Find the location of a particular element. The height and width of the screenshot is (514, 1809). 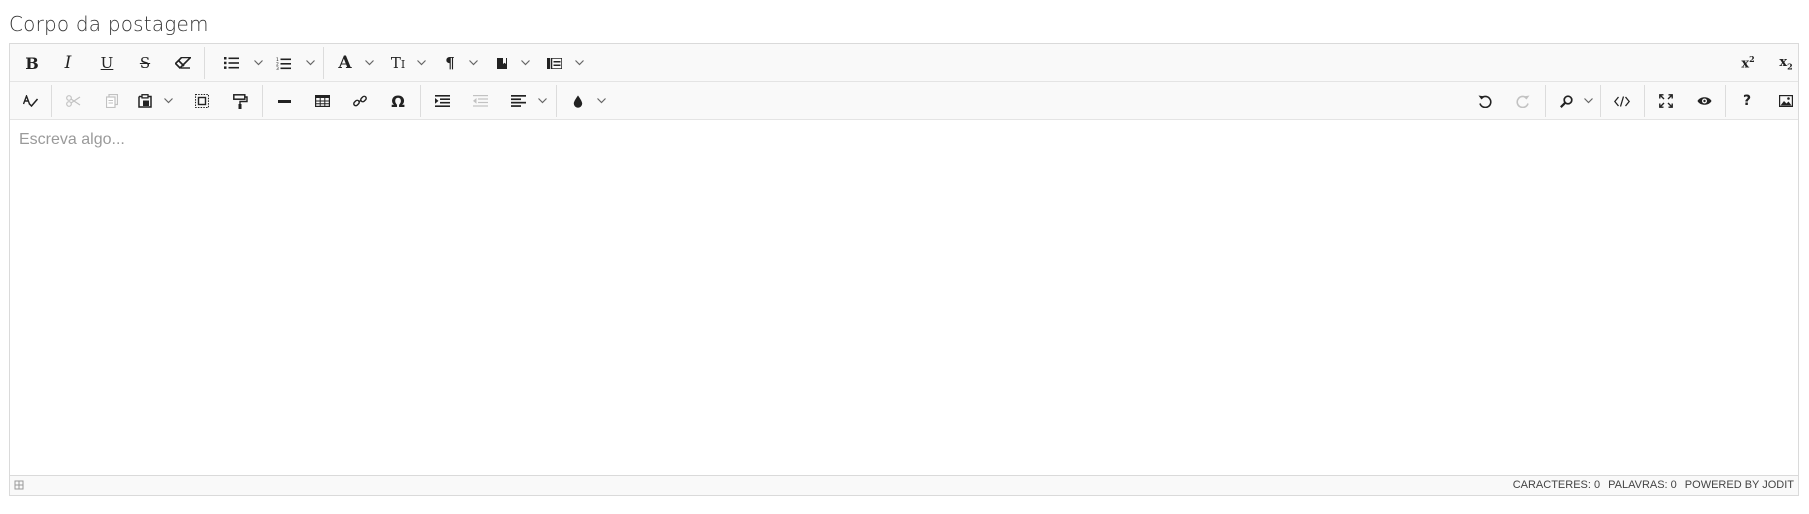

link-icon is located at coordinates (360, 101).